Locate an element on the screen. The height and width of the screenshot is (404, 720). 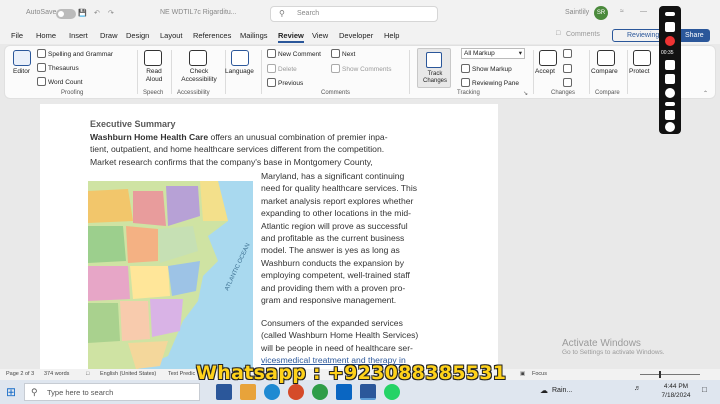
taskbar-search-box: ⚲ Type here to search is located at coordinates (112, 392).